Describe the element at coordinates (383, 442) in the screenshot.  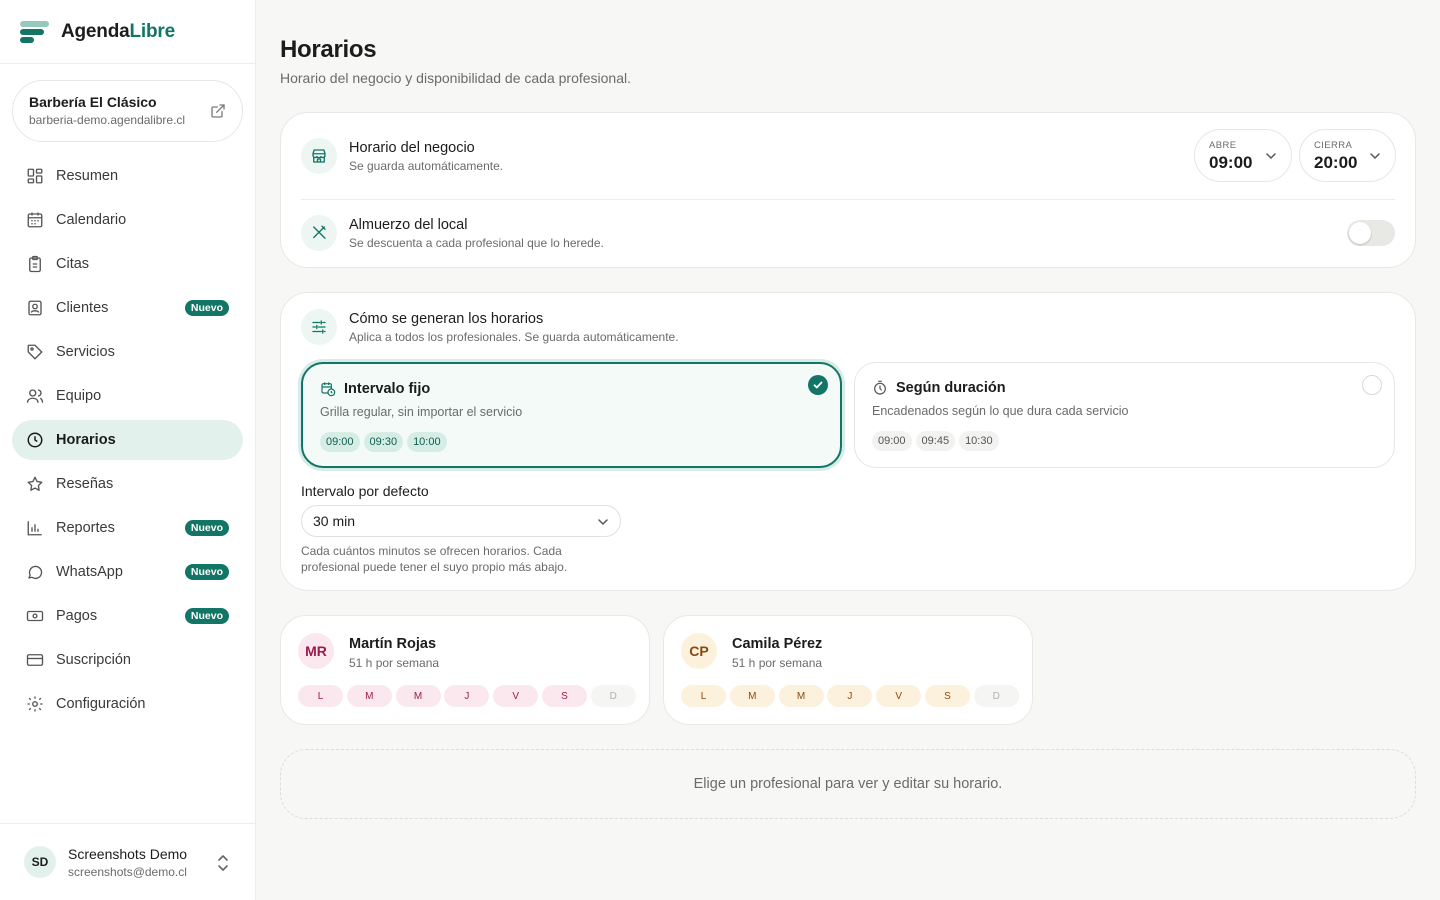
I see `time-chip: 09:30` at that location.